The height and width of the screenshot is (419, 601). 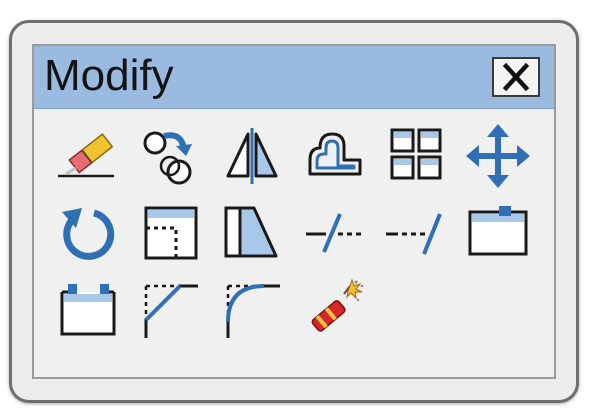 I want to click on array-icon, so click(x=416, y=154).